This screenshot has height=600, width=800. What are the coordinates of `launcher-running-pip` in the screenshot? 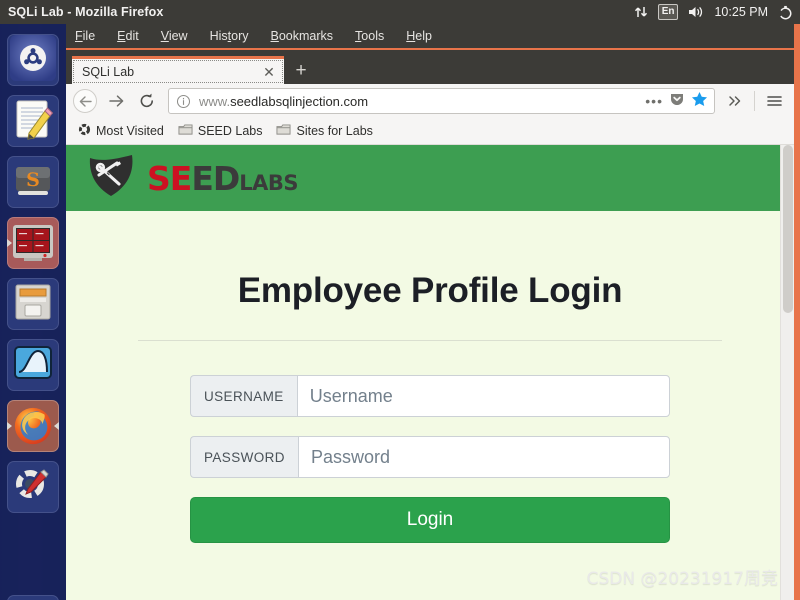 It's located at (9, 243).